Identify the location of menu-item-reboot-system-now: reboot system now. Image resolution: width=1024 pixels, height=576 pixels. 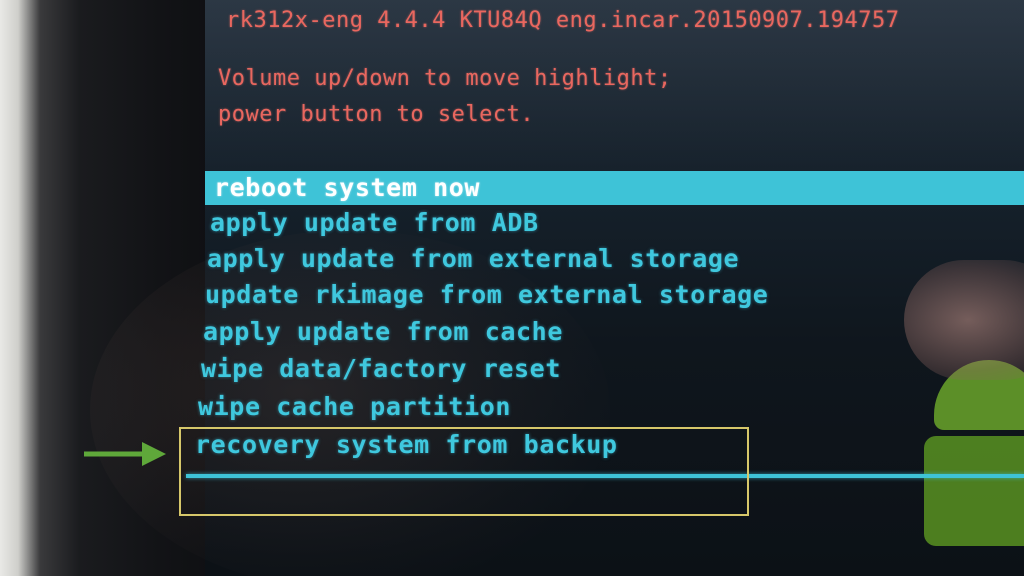
(614, 188).